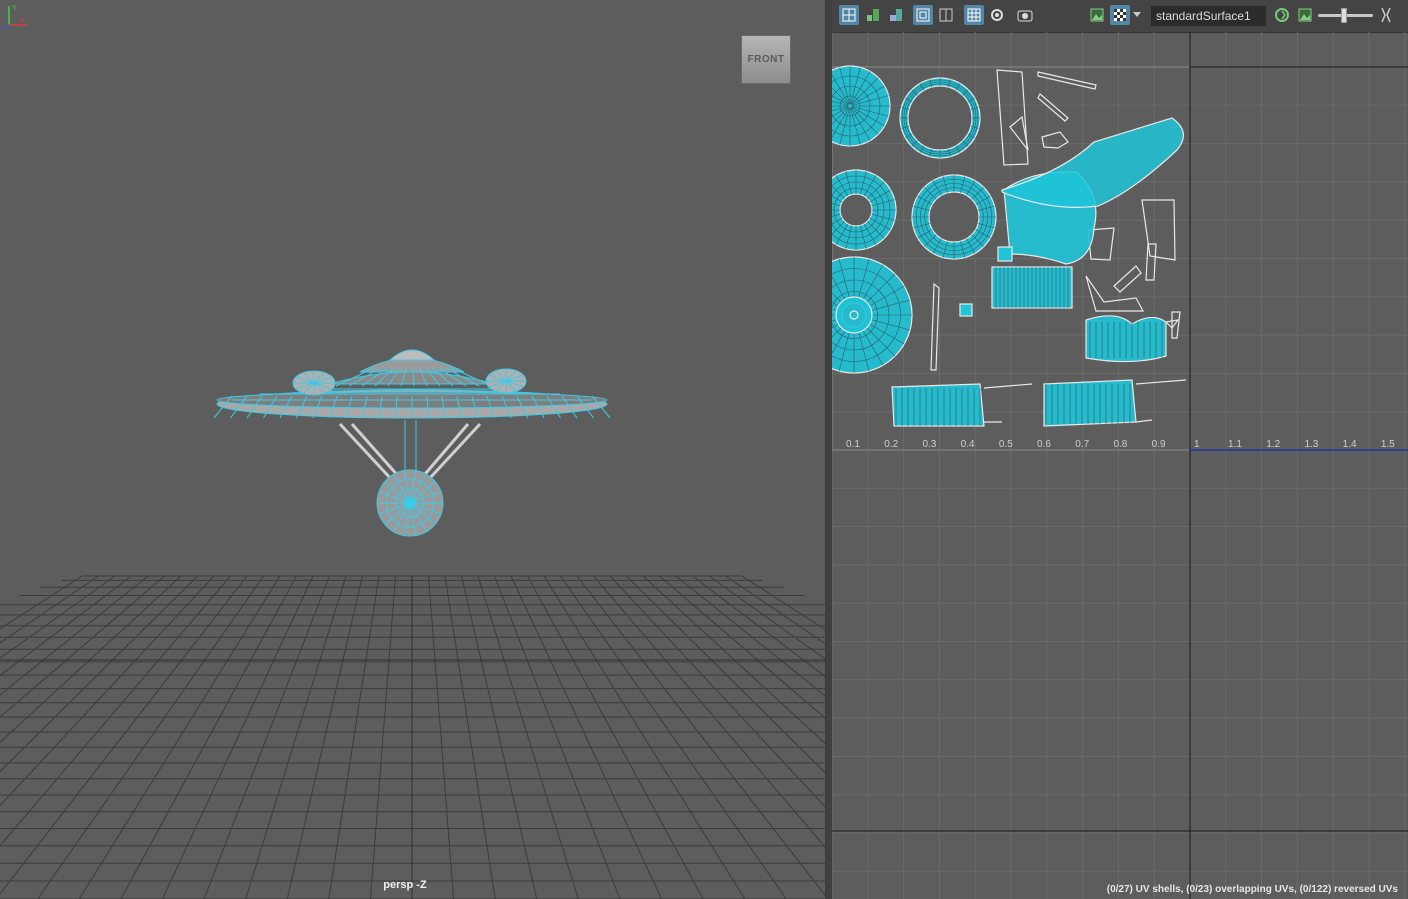 The width and height of the screenshot is (1408, 899). I want to click on image-display-icon, so click(1097, 15).